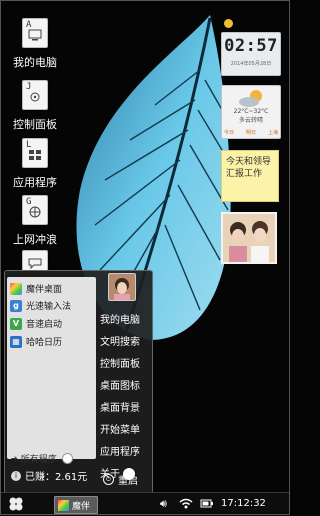  I want to click on photo-widget, so click(249, 238).